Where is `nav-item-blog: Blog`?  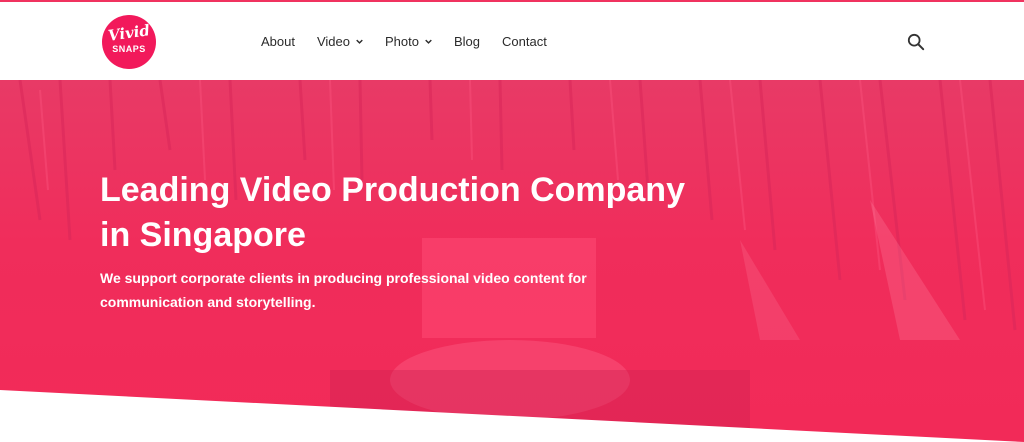
nav-item-blog: Blog is located at coordinates (467, 41).